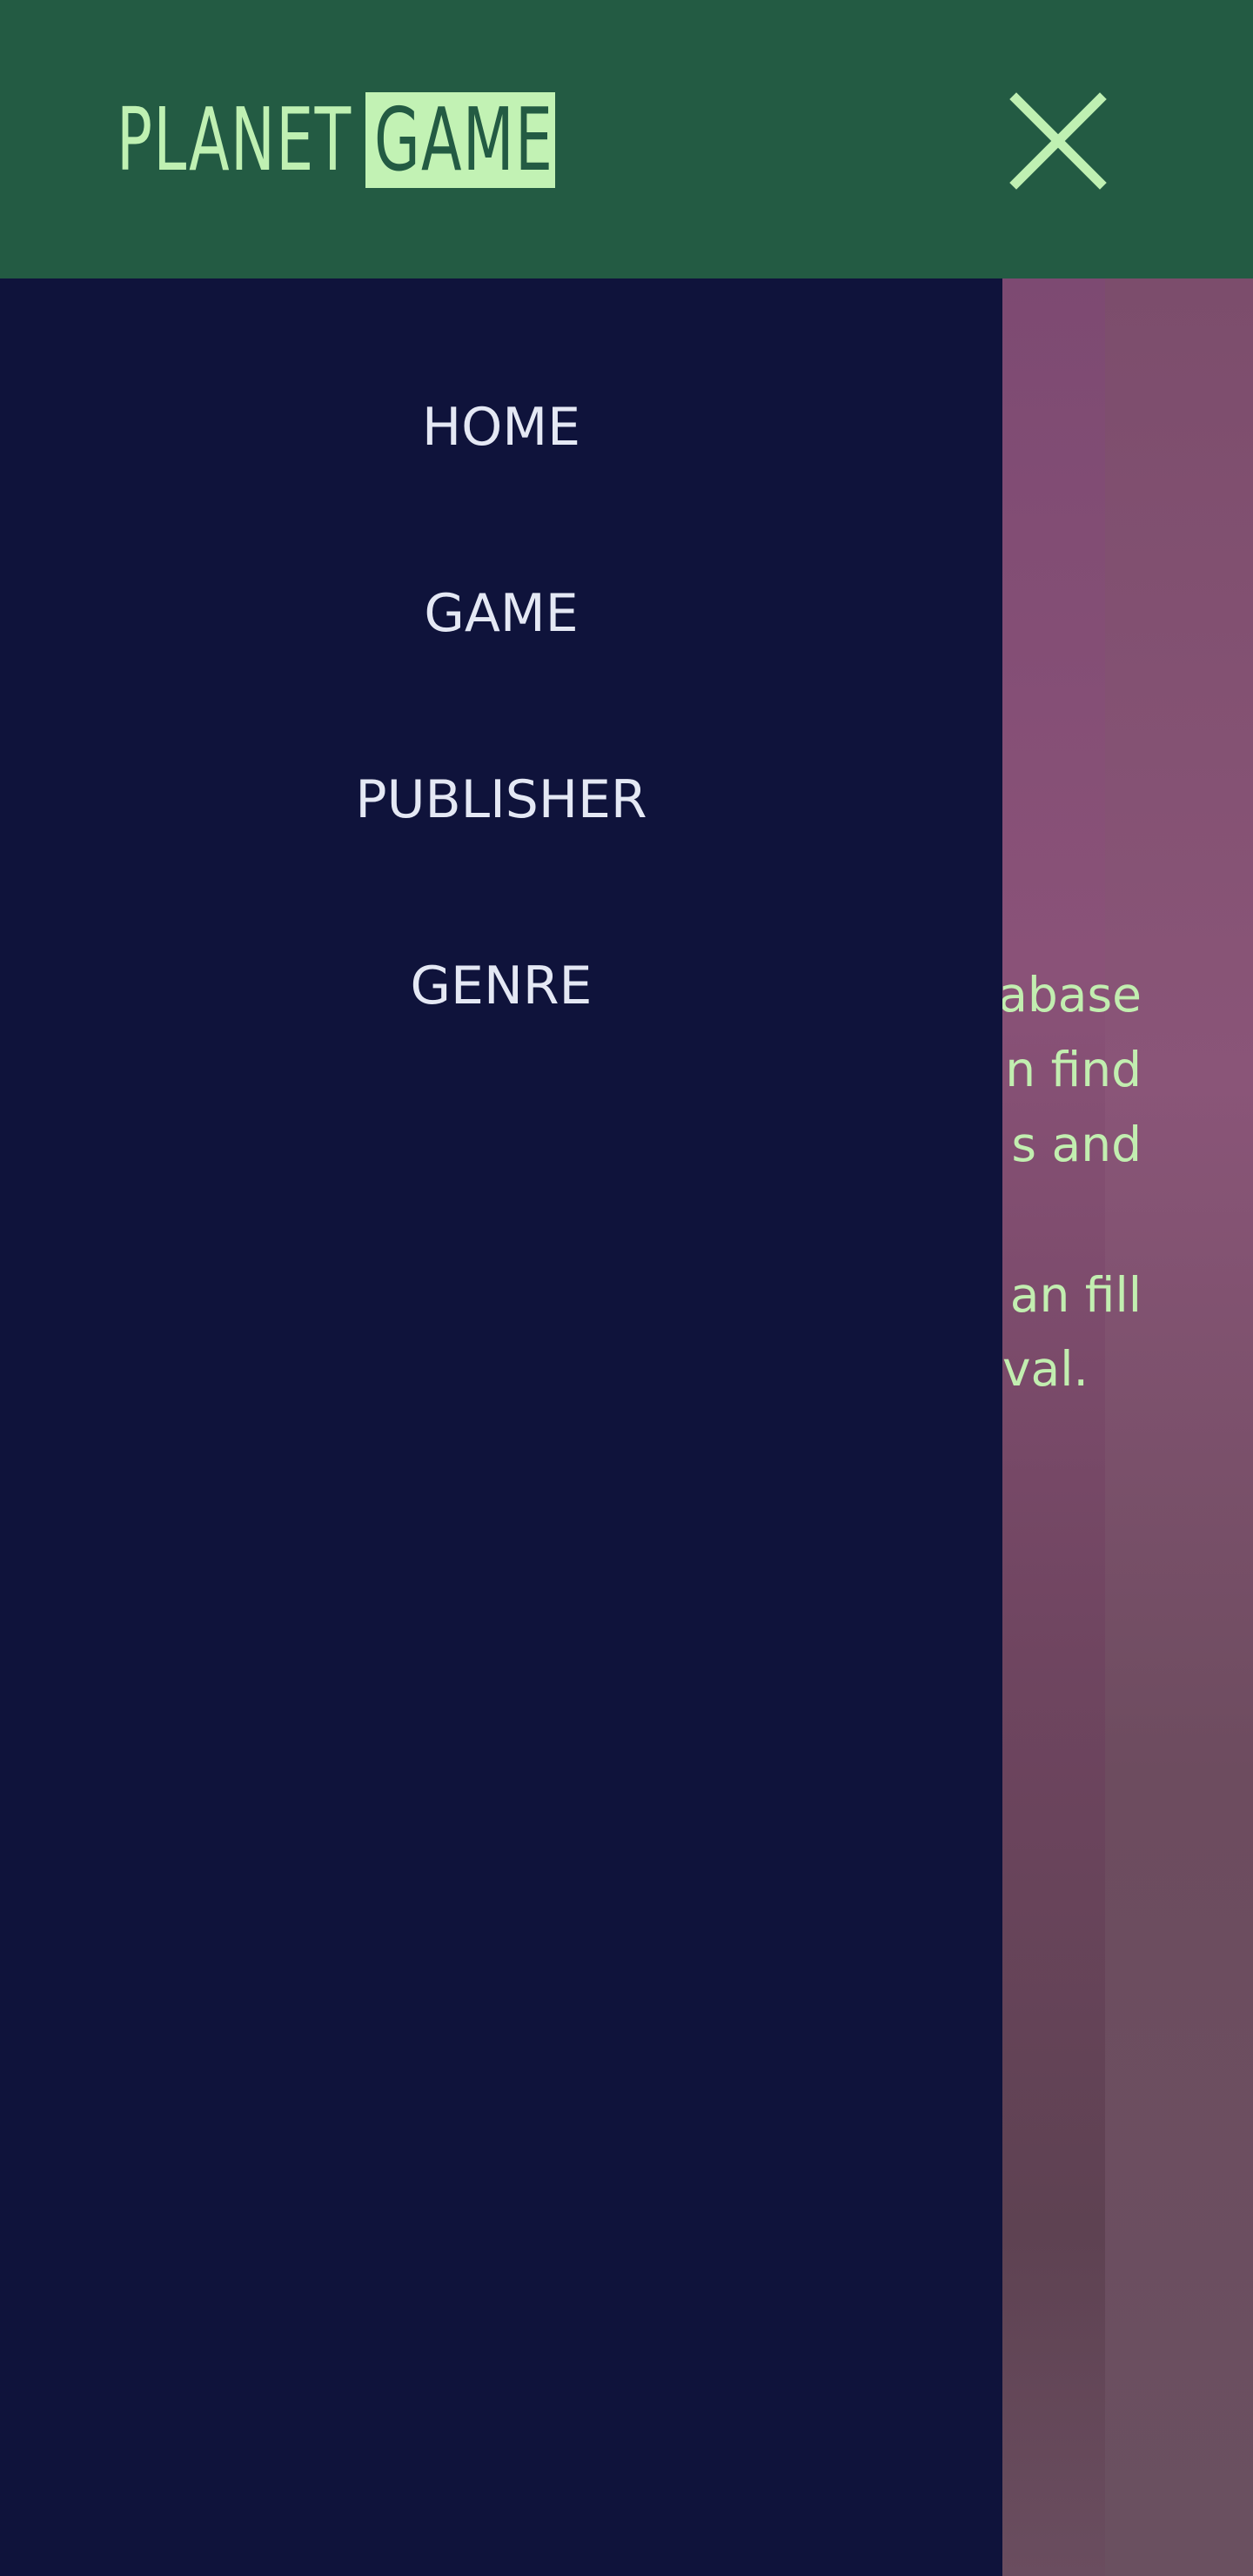 This screenshot has width=1253, height=2576. I want to click on site-header: PLANET GAME, so click(626, 139).